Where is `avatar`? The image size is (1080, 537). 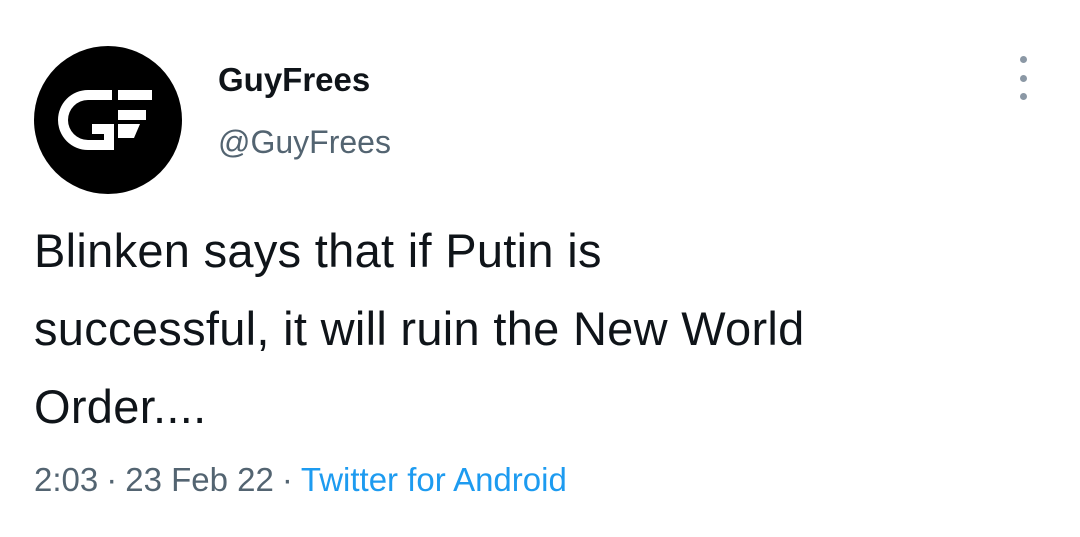
avatar is located at coordinates (108, 120).